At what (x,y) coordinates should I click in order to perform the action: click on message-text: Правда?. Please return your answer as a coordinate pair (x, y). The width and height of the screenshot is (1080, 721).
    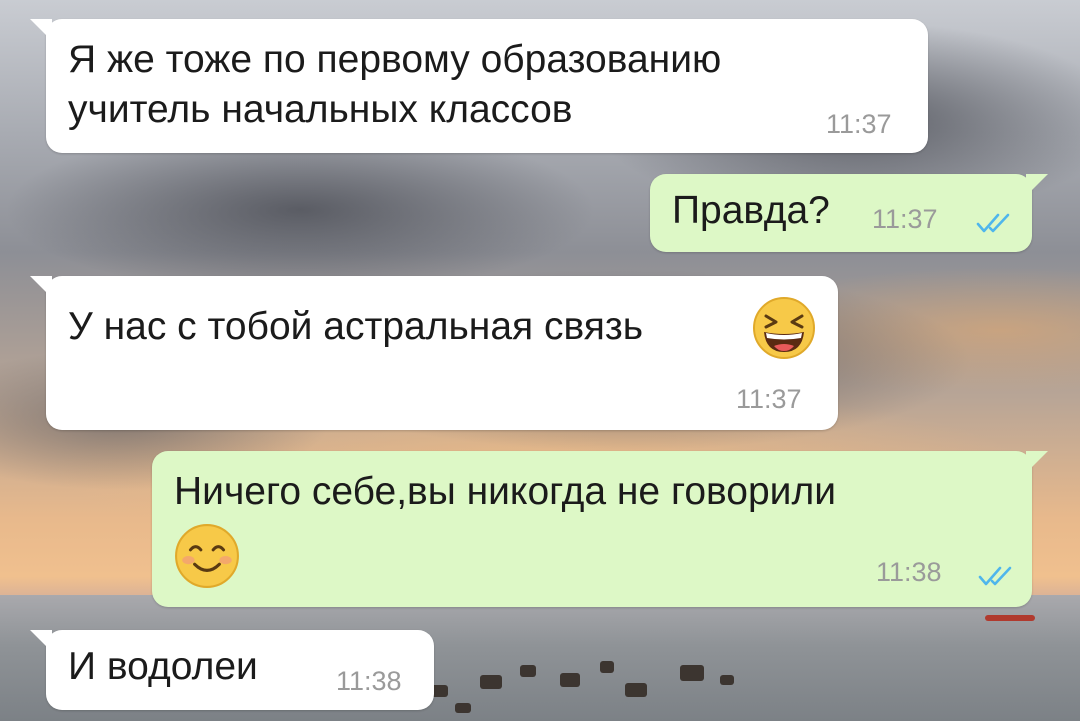
    Looking at the image, I should click on (751, 210).